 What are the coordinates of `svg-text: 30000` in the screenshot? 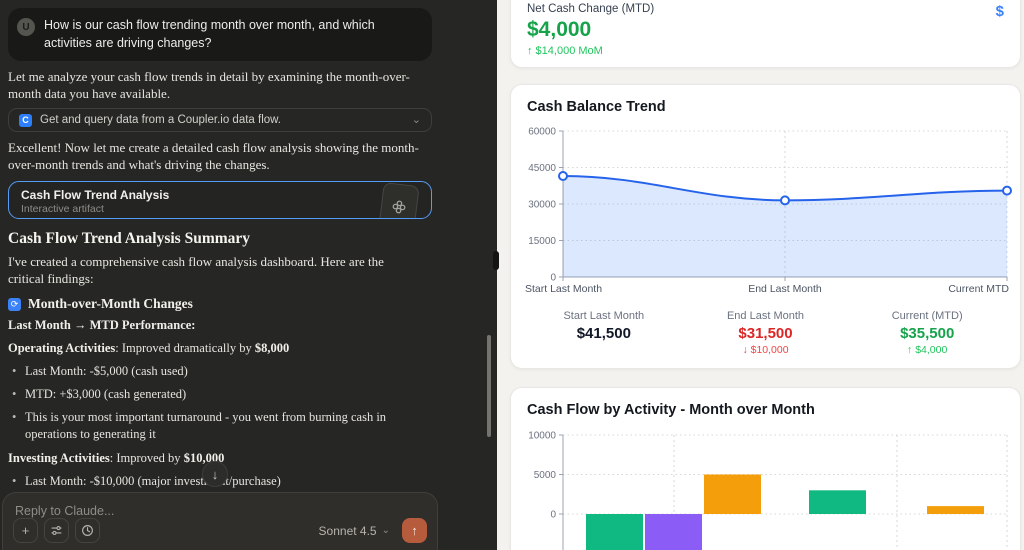 It's located at (542, 205).